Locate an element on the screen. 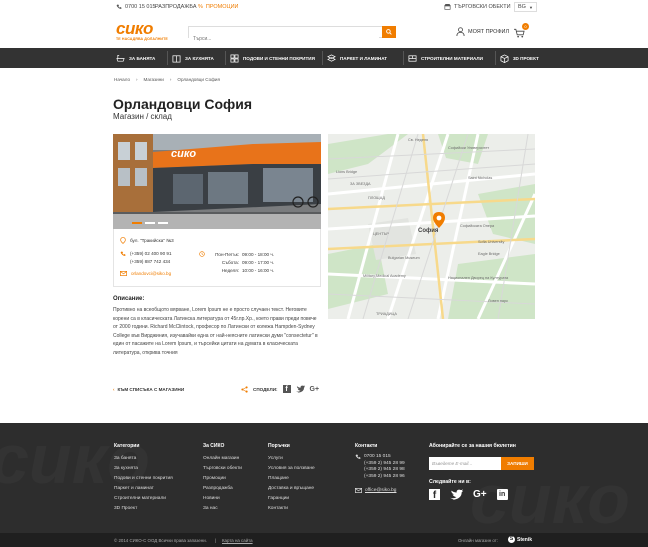 This screenshot has width=648, height=547. footer-link: Плащане is located at coordinates (291, 479).